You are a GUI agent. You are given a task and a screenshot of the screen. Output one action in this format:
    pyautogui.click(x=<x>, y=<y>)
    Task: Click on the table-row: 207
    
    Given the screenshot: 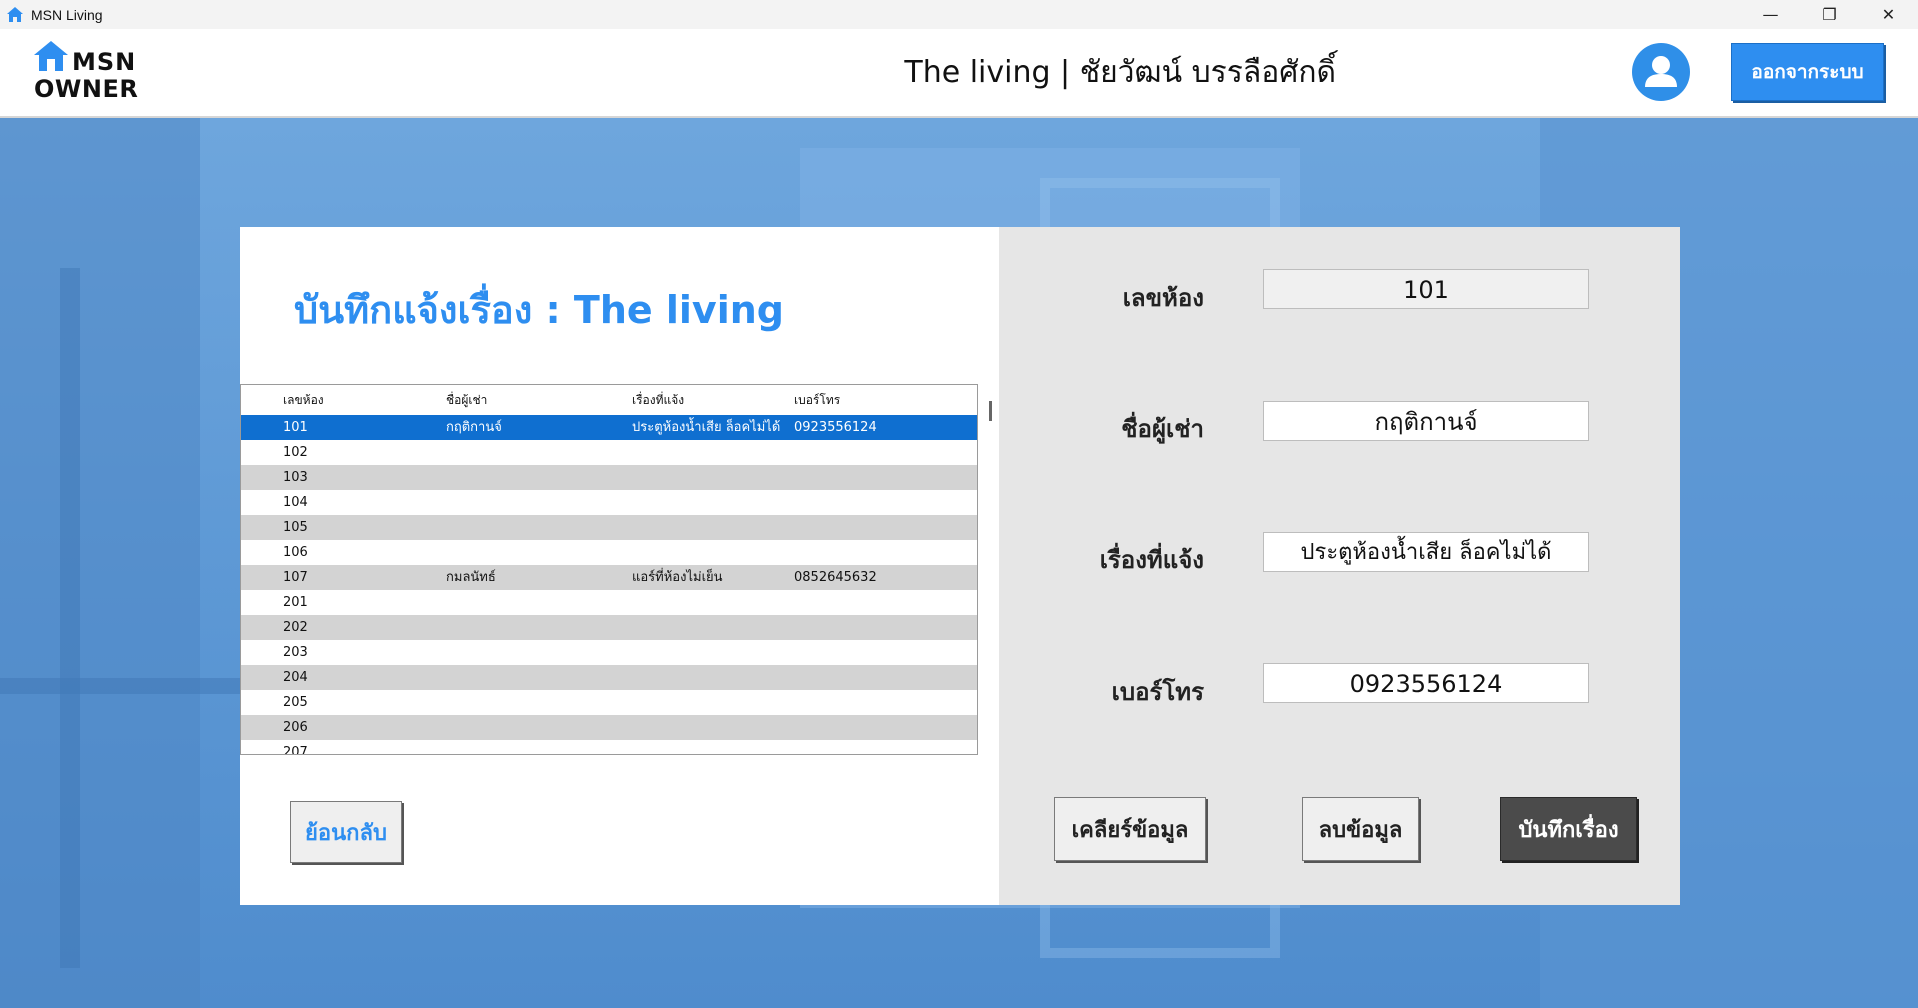 What is the action you would take?
    pyautogui.click(x=609, y=747)
    